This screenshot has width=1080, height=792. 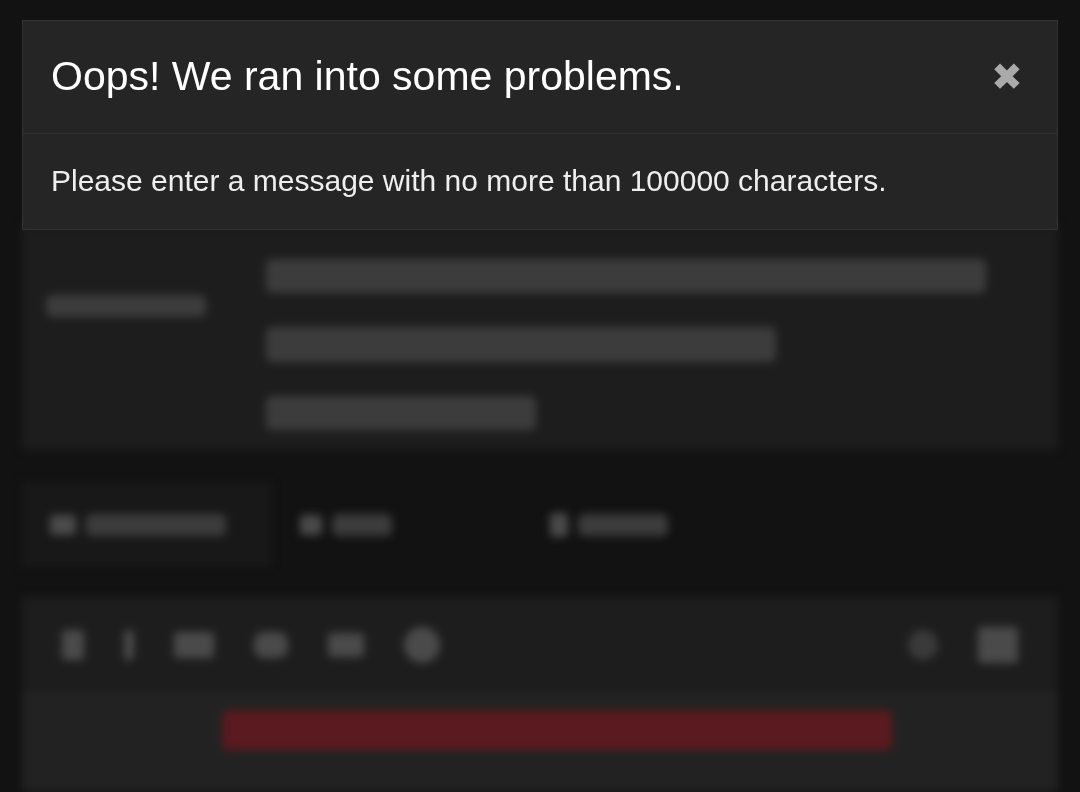 I want to click on error-message: Please enter a message with no more than 100000 characters., so click(x=469, y=181).